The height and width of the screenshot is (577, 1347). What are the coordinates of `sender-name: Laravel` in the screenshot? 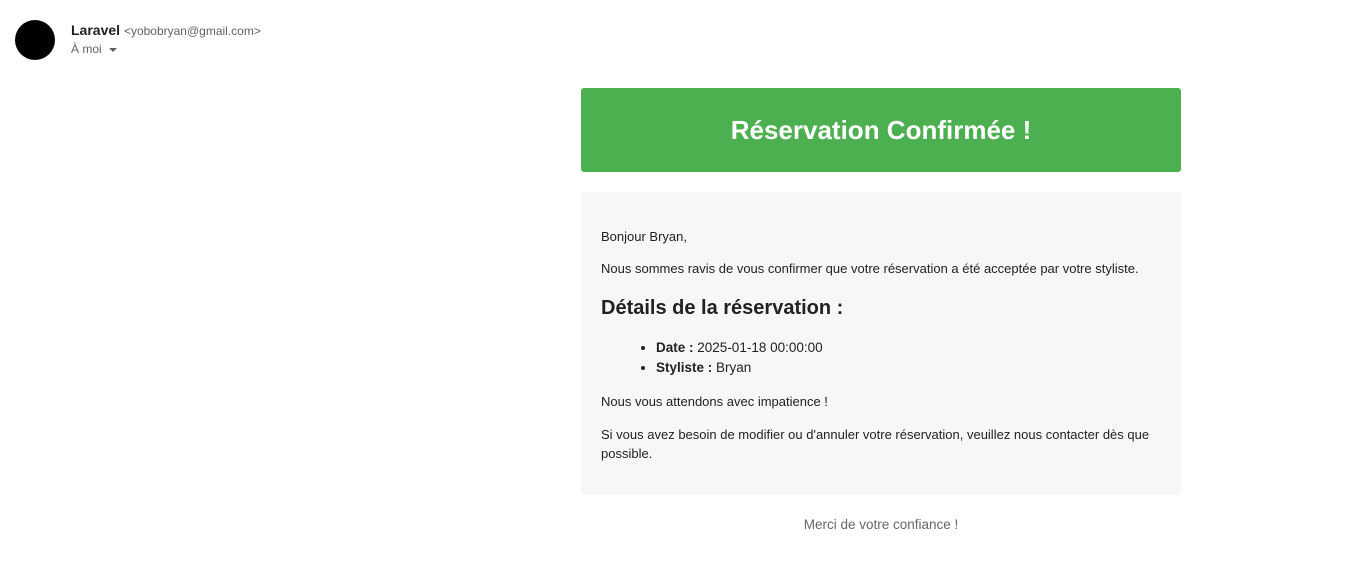 It's located at (95, 30).